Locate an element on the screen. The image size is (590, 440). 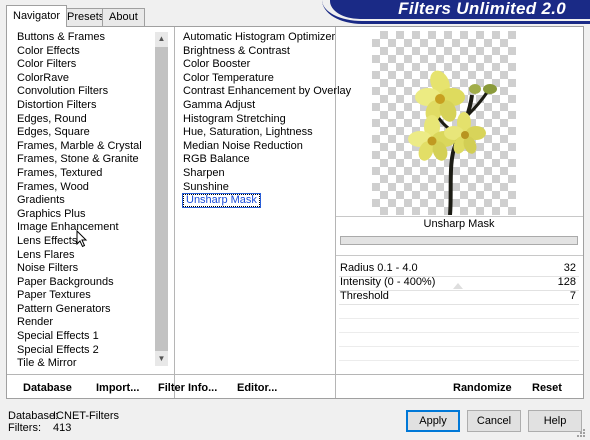
cancel-button: Cancel is located at coordinates (494, 421).